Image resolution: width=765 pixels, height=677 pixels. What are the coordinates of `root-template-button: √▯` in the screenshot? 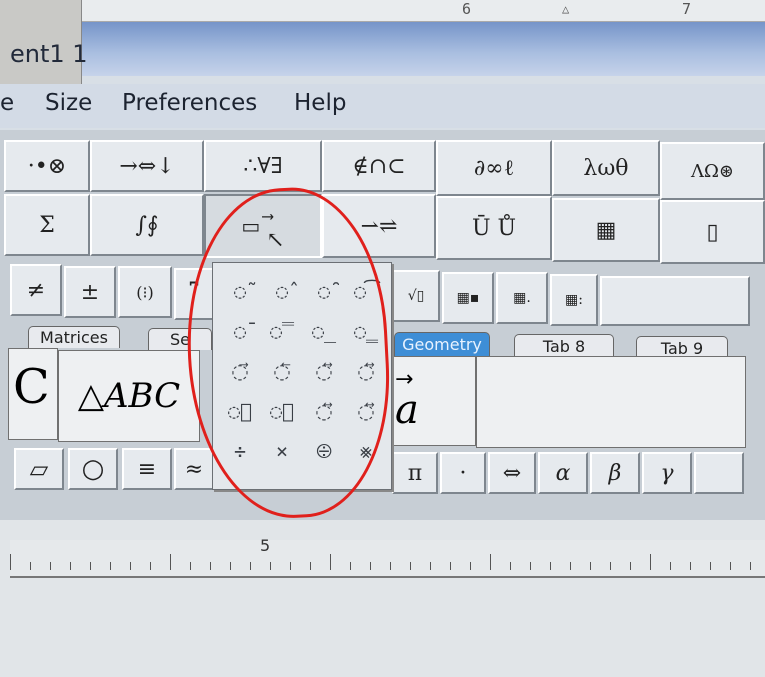 It's located at (416, 296).